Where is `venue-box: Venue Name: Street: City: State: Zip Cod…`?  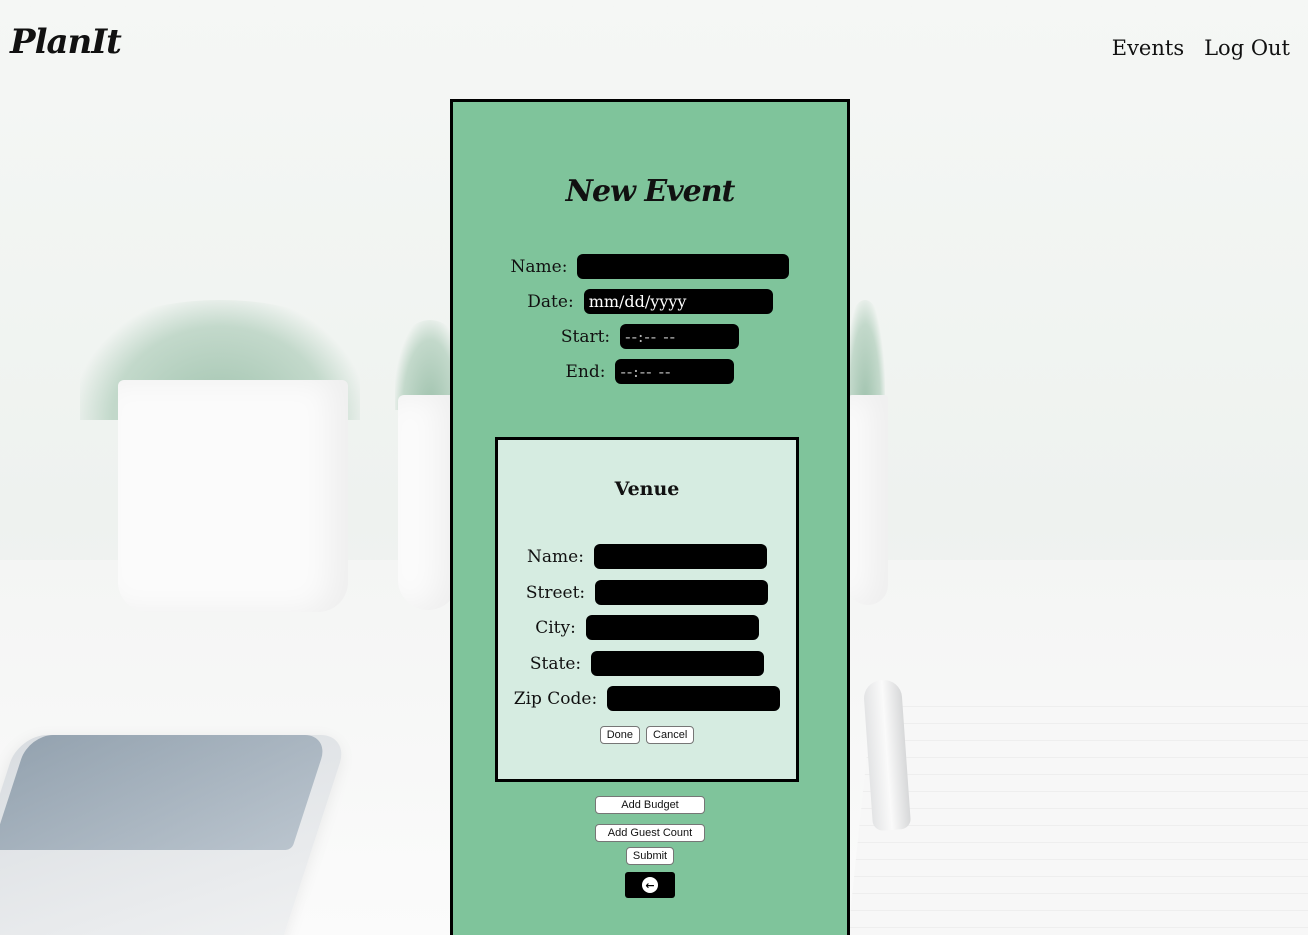 venue-box: Venue Name: Street: City: State: Zip Cod… is located at coordinates (647, 609).